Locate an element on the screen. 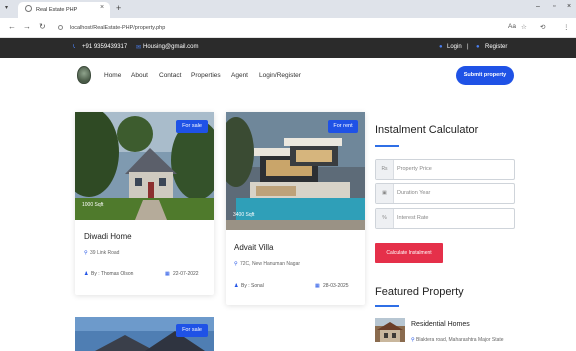 The width and height of the screenshot is (576, 351). status-badge: For rent is located at coordinates (343, 126).